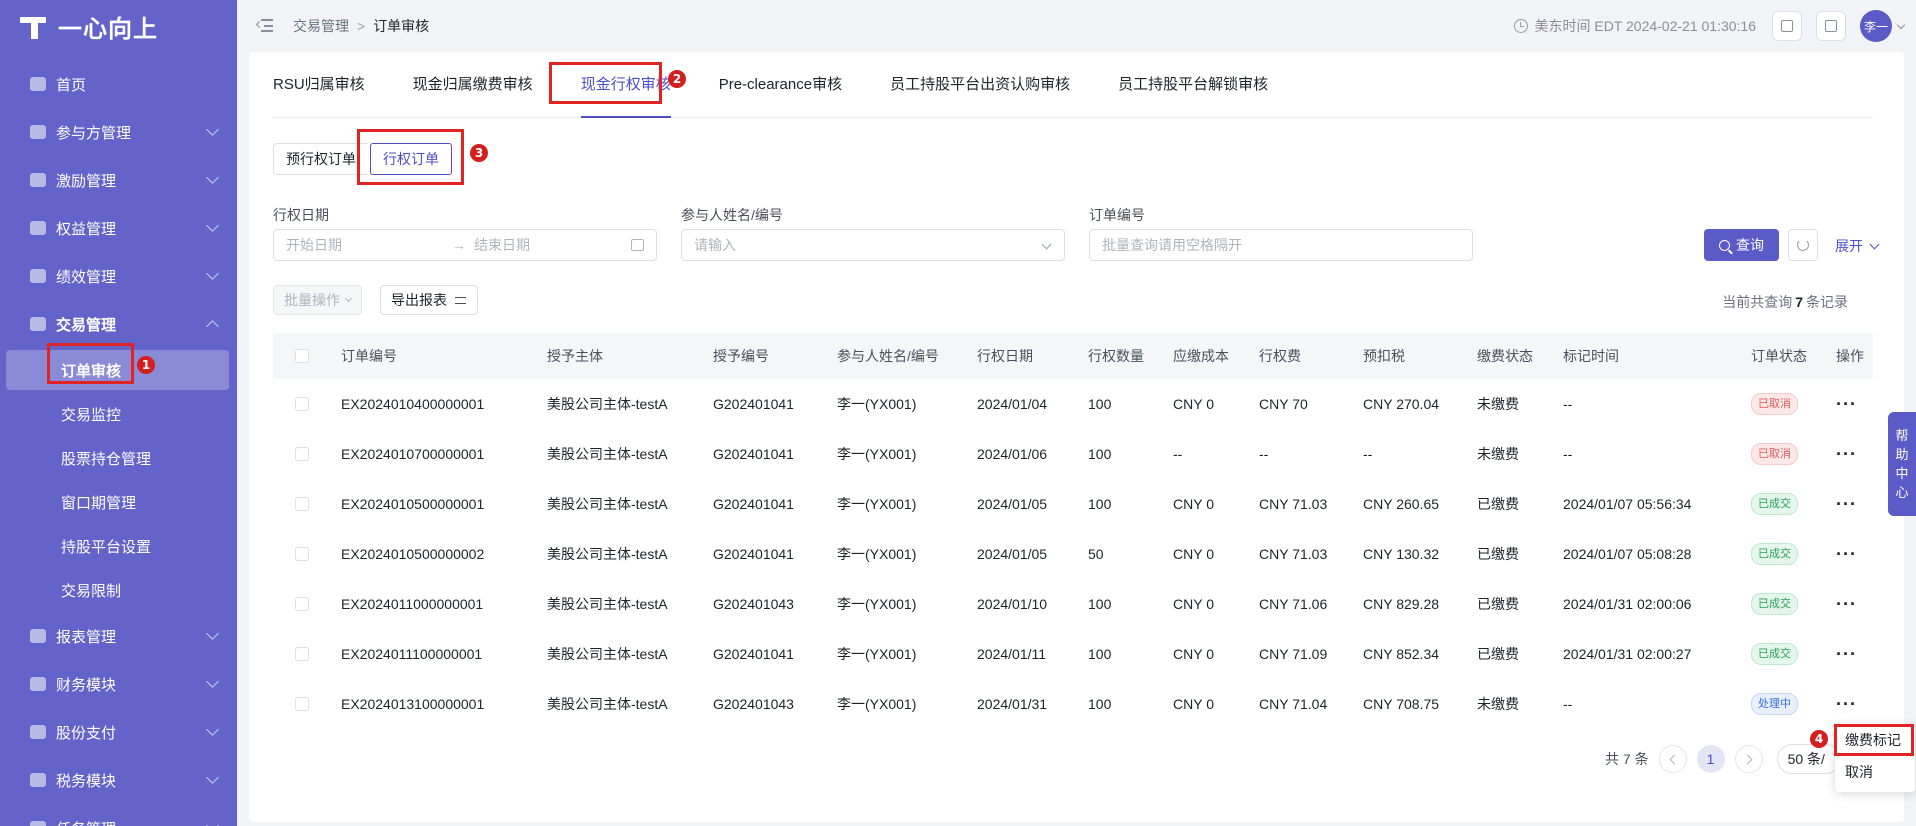 Image resolution: width=1916 pixels, height=826 pixels. What do you see at coordinates (873, 245) in the screenshot?
I see `participant-select: 请输入` at bounding box center [873, 245].